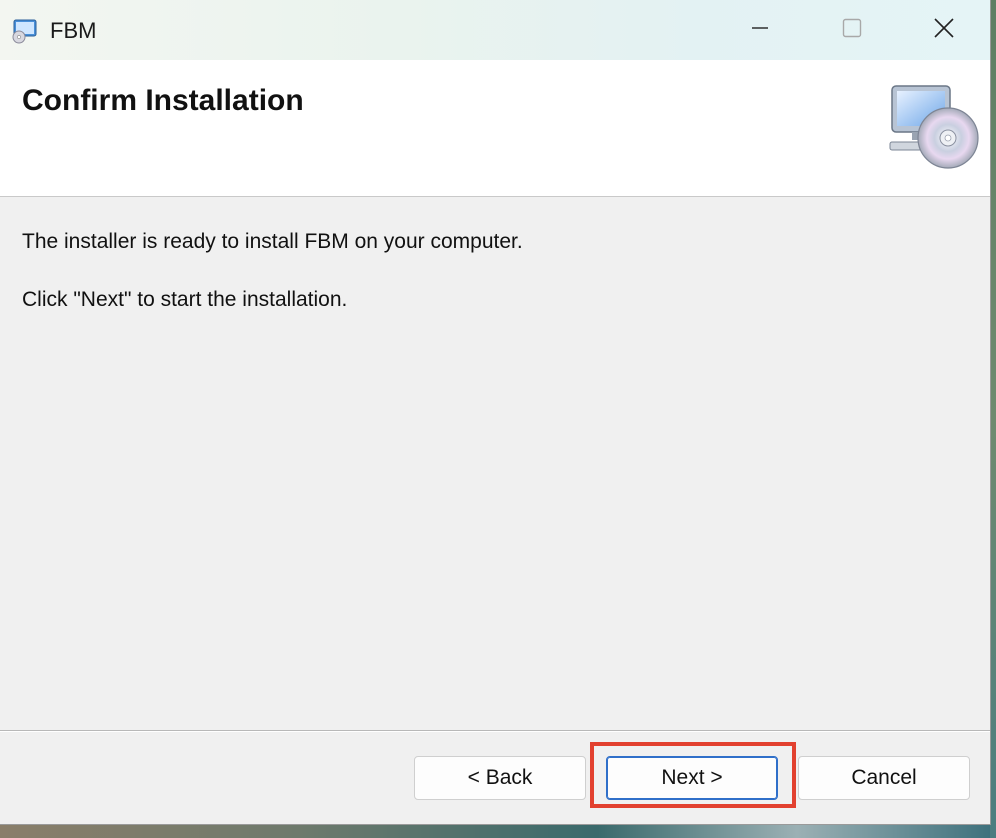 The image size is (996, 838). I want to click on close-button, so click(944, 30).